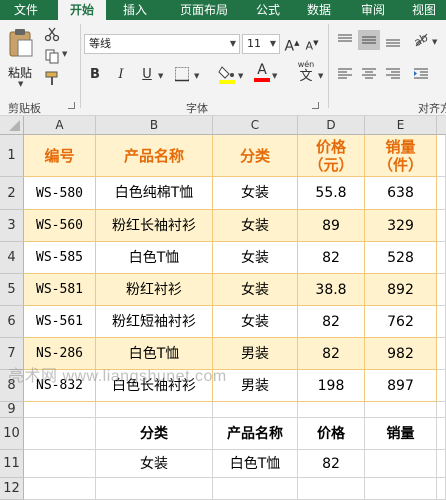 The height and width of the screenshot is (500, 446). What do you see at coordinates (401, 226) in the screenshot?
I see `cell-e3: 329` at bounding box center [401, 226].